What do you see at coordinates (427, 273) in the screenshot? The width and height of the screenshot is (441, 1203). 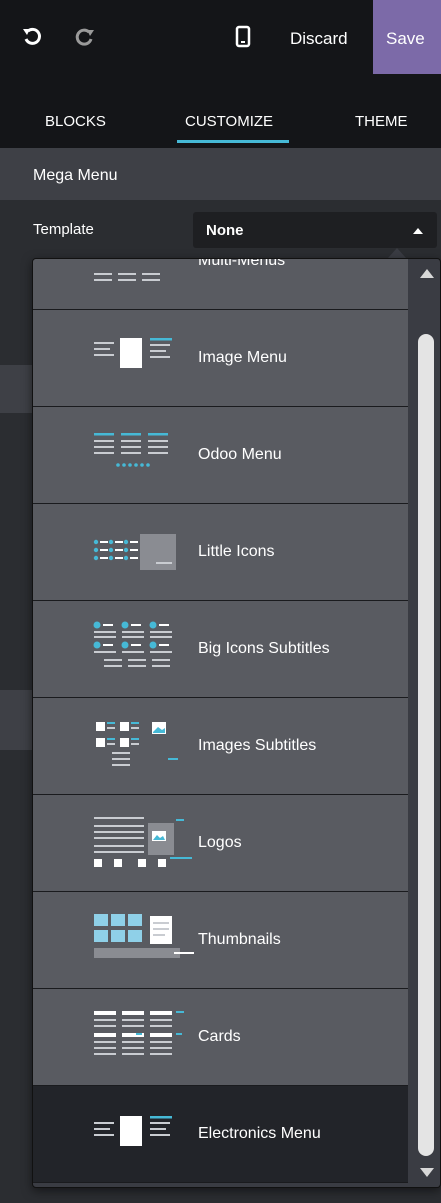 I see `scroll-up-arrow-icon` at bounding box center [427, 273].